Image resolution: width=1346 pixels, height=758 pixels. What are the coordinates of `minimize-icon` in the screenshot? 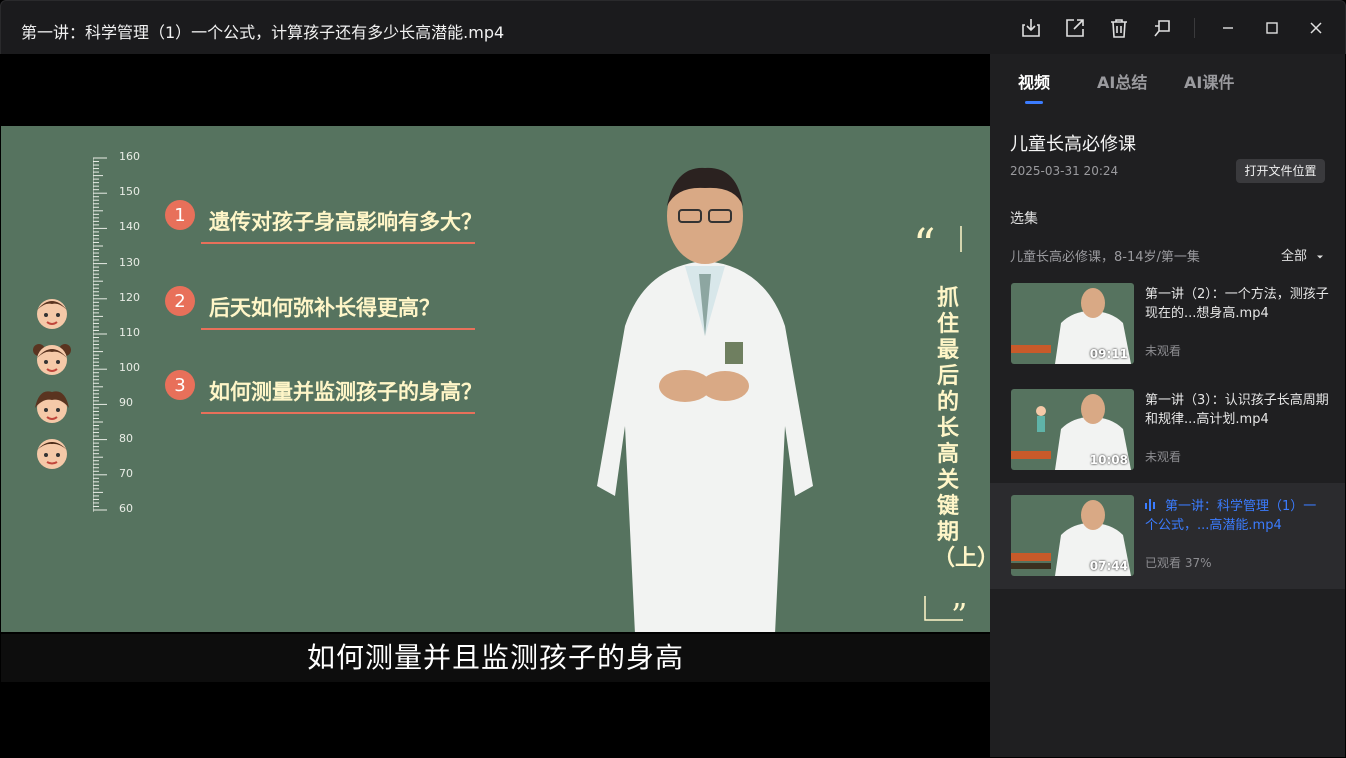 It's located at (1228, 28).